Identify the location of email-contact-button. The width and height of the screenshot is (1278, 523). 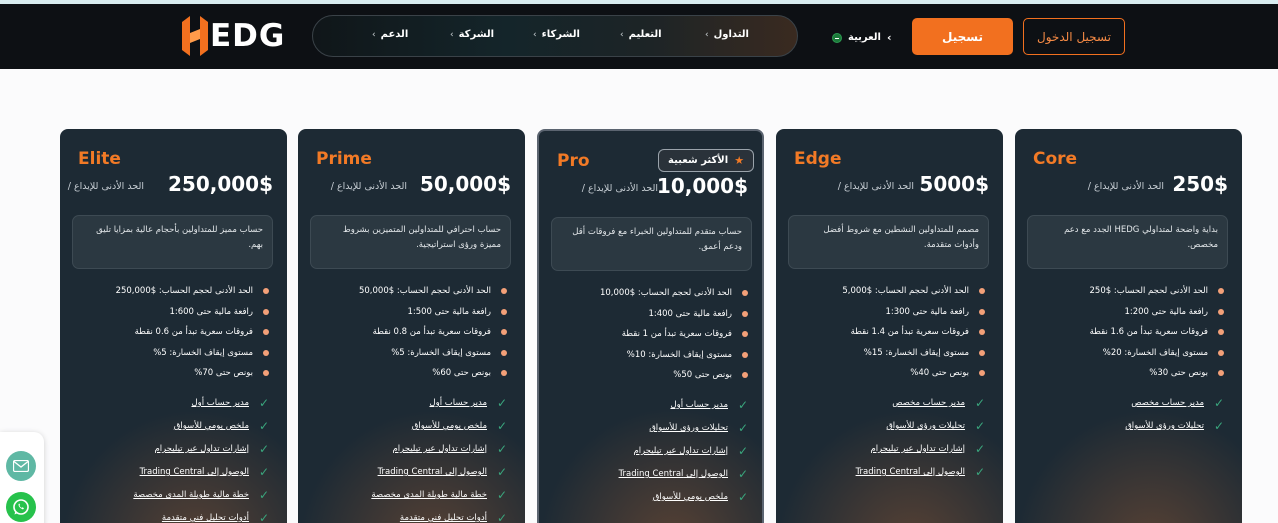
(21, 466).